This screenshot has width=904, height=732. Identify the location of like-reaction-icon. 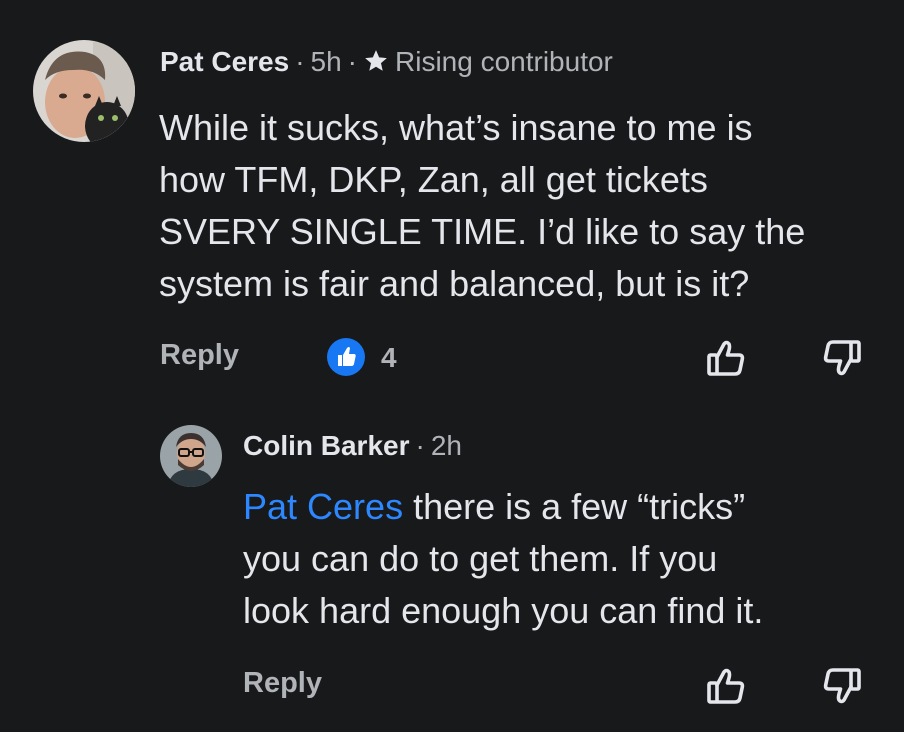
(346, 357).